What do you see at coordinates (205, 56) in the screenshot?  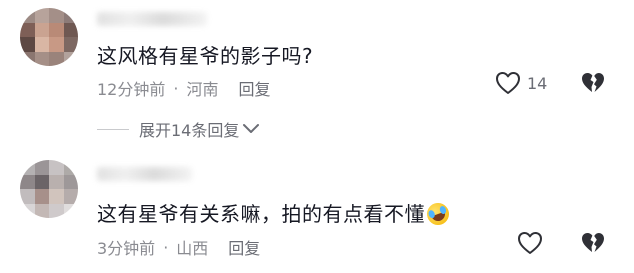 I see `comment-text: 这风格有星爷的影子吗?` at bounding box center [205, 56].